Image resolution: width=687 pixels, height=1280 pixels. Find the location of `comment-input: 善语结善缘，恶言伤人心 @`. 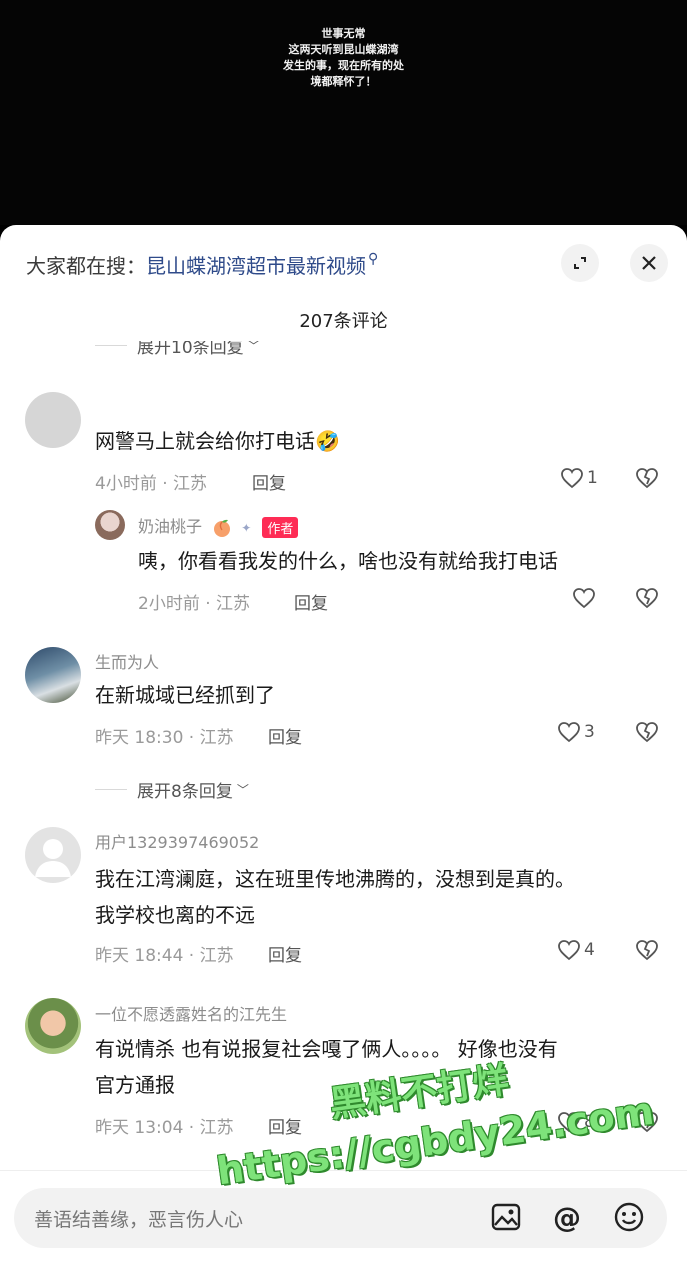

comment-input: 善语结善缘，恶言伤人心 @ is located at coordinates (340, 1218).